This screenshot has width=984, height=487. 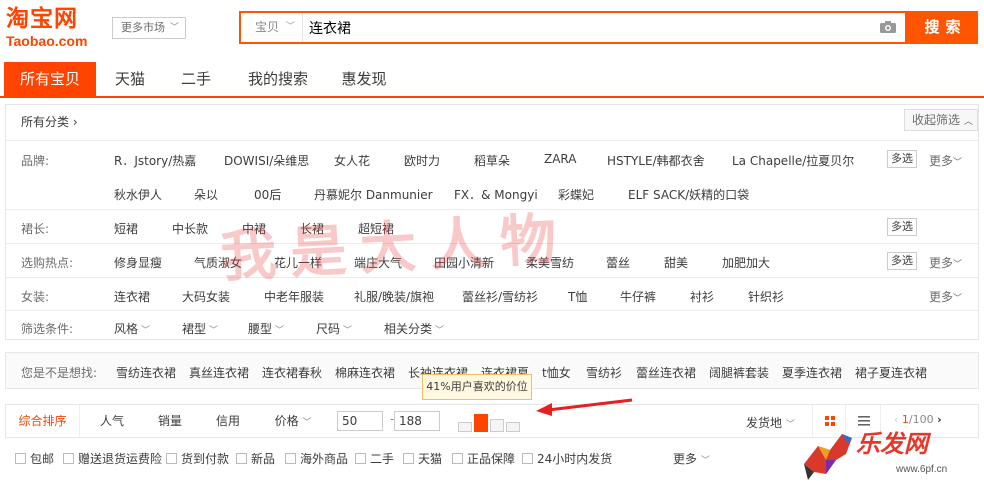 I want to click on brand-item: ZARA, so click(x=560, y=159).